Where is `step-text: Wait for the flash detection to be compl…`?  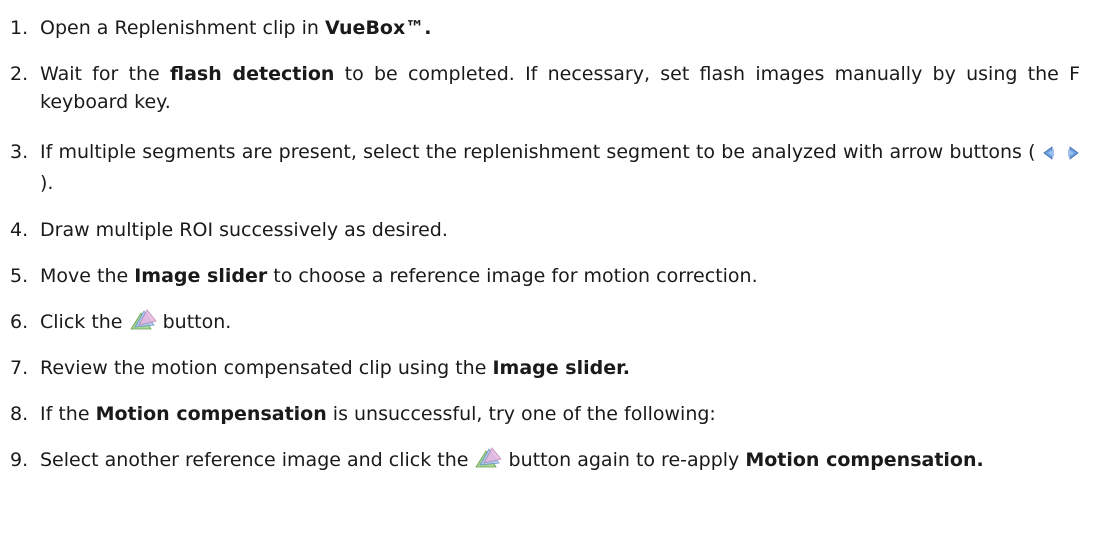
step-text: Wait for the flash detection to be compl… is located at coordinates (560, 88).